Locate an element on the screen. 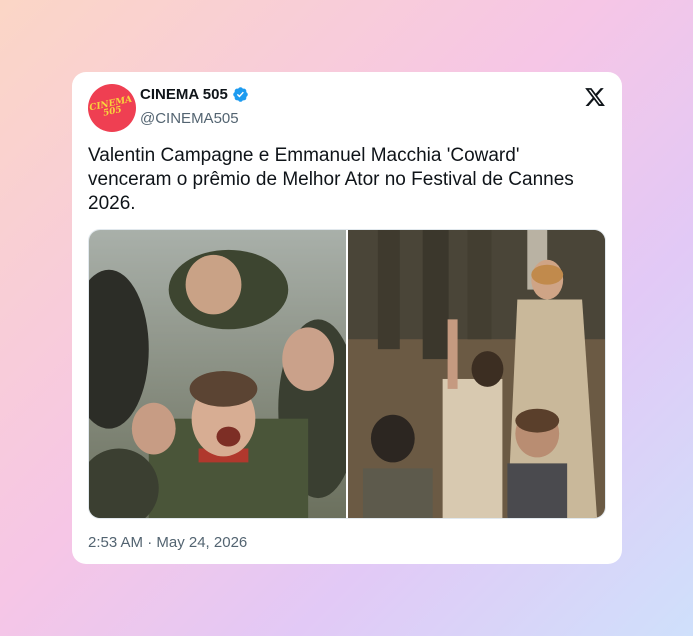 The height and width of the screenshot is (636, 693). avatar: CINEMA 505 is located at coordinates (112, 108).